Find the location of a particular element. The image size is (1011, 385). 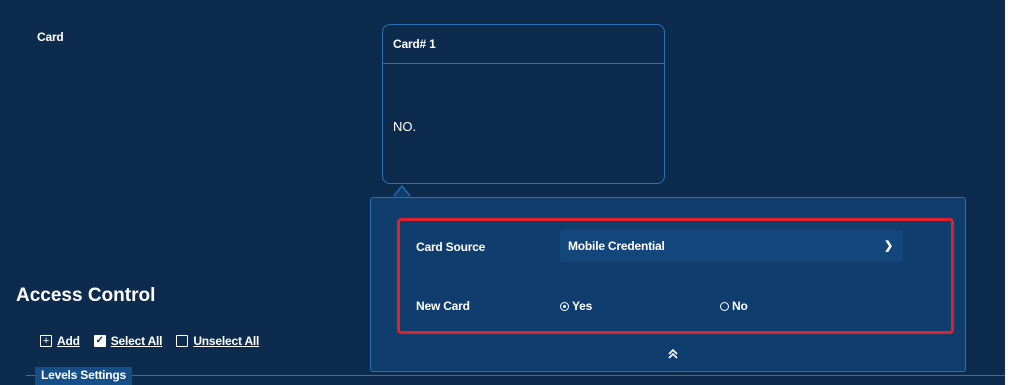

card-source-value: Mobile Credential is located at coordinates (616, 246).